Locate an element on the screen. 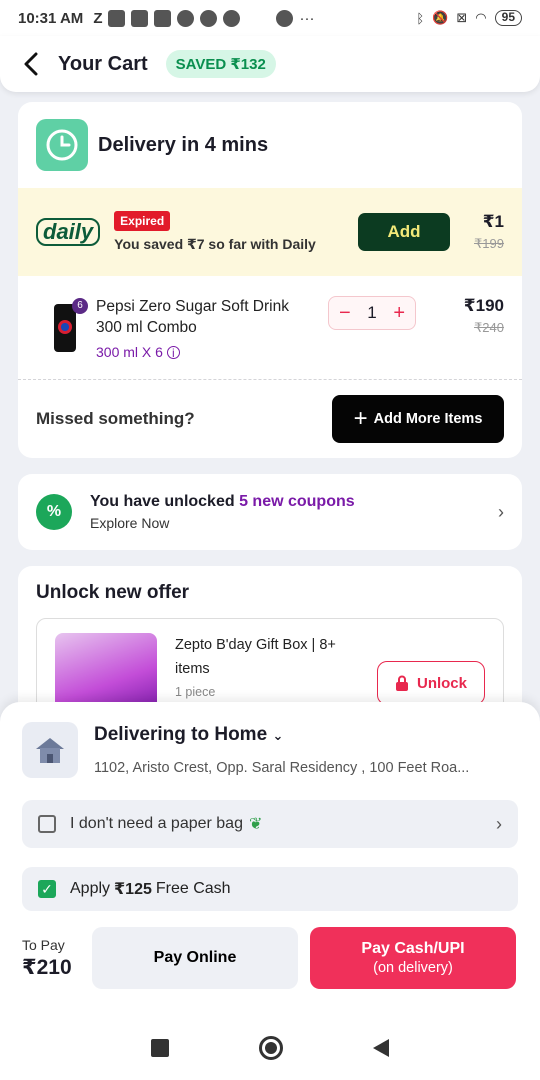  item-price-old: ₹240 is located at coordinates (489, 327).